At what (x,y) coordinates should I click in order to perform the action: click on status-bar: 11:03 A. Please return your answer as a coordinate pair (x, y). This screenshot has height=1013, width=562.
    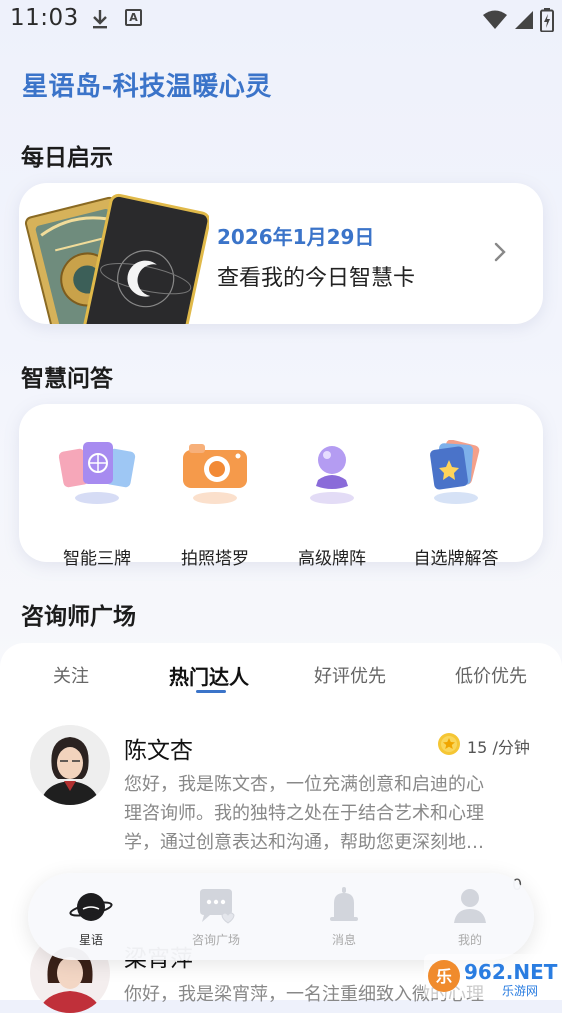
    Looking at the image, I should click on (281, 20).